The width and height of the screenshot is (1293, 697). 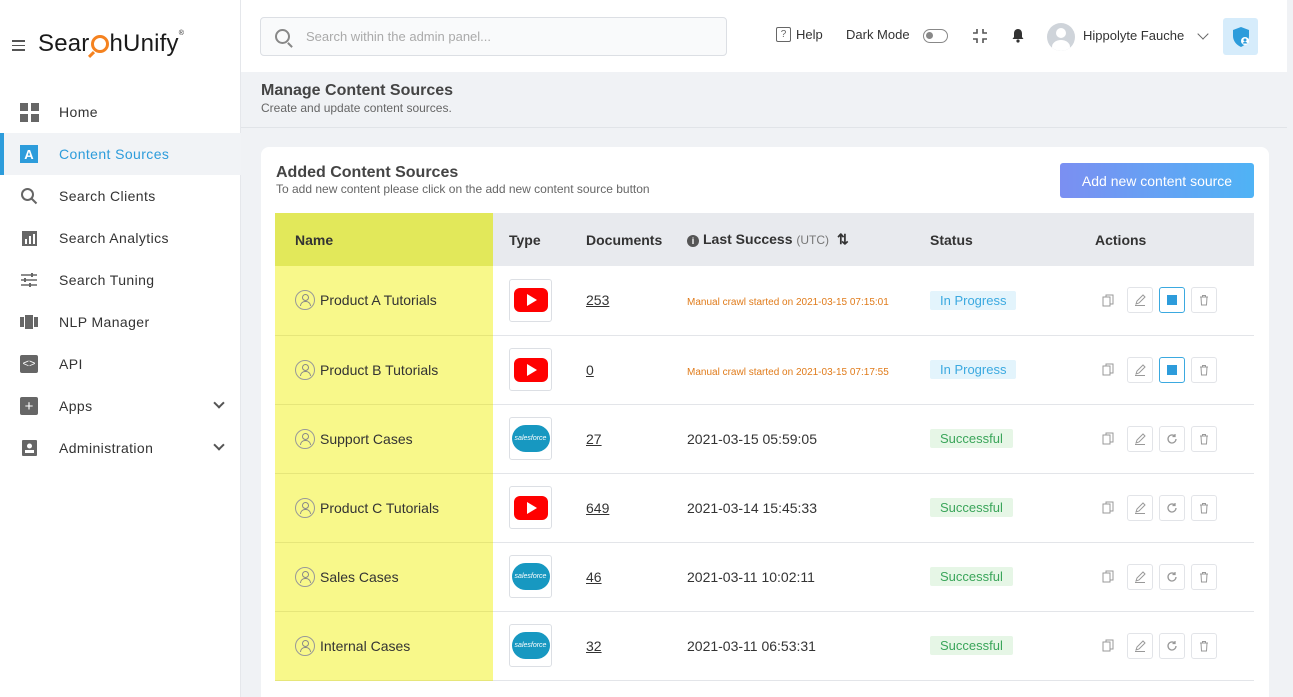 I want to click on logo-lens-icon, so click(x=99, y=44).